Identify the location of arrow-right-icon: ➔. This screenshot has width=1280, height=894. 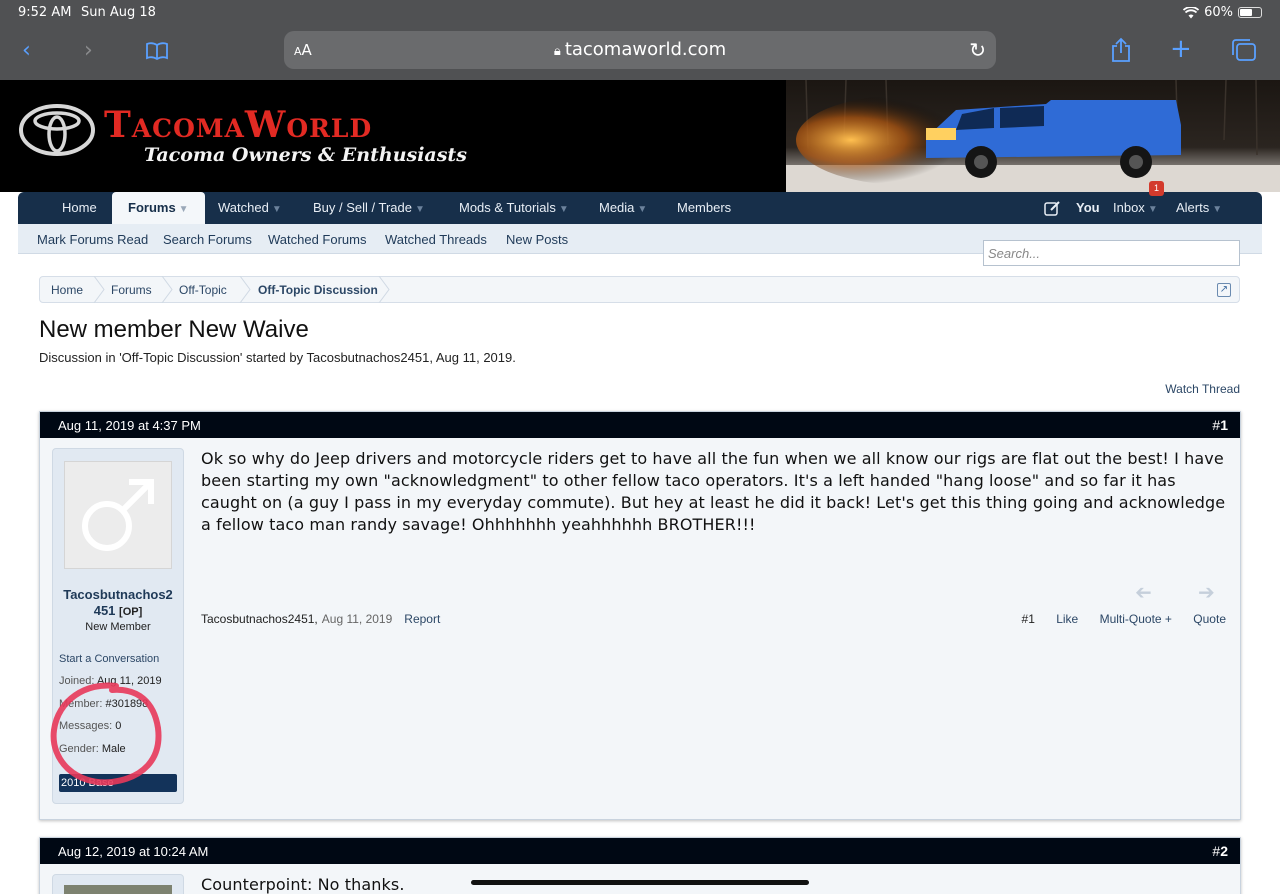
(1206, 592).